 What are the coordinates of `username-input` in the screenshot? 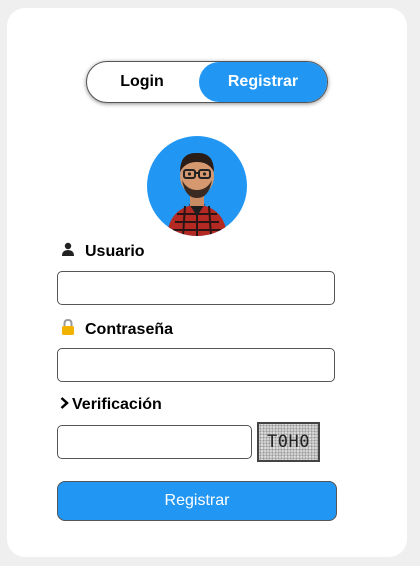 It's located at (196, 288).